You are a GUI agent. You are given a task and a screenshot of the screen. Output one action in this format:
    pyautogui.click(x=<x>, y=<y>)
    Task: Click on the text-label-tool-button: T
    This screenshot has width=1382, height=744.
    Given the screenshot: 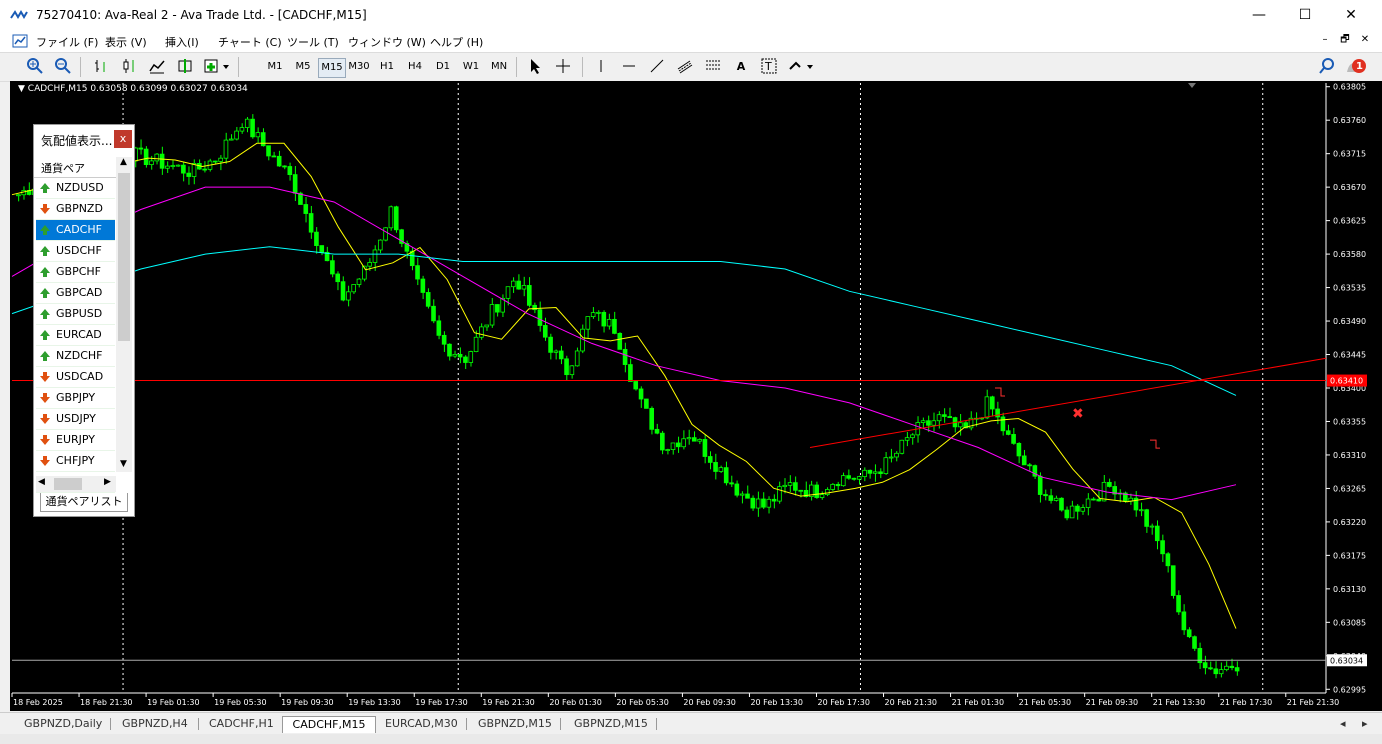 What is the action you would take?
    pyautogui.click(x=769, y=67)
    